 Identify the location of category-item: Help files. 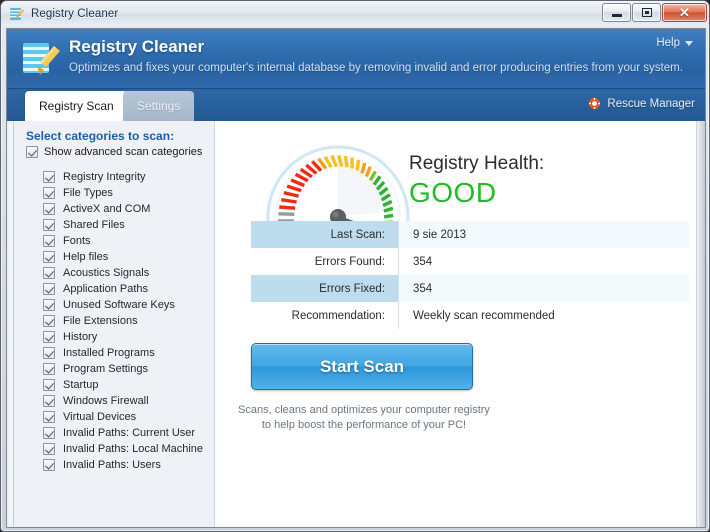
(128, 257).